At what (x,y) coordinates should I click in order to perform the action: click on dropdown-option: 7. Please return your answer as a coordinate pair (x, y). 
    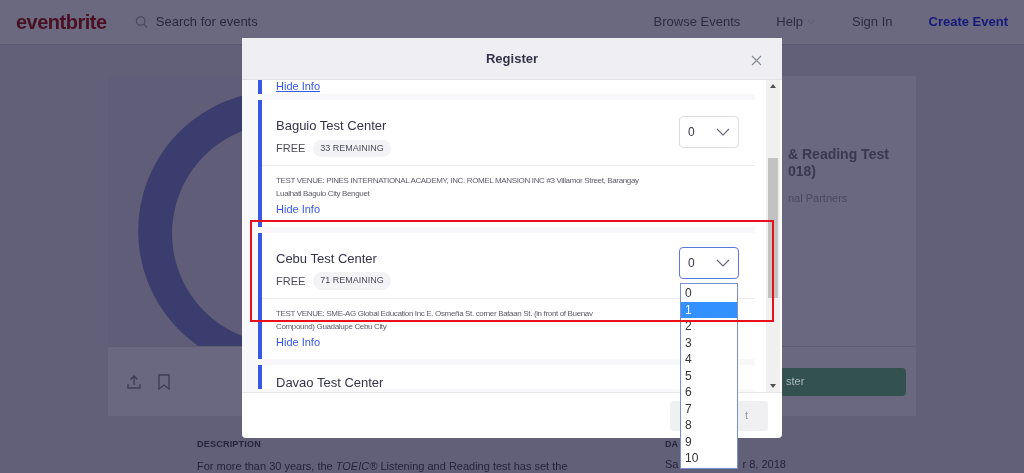
    Looking at the image, I should click on (709, 408).